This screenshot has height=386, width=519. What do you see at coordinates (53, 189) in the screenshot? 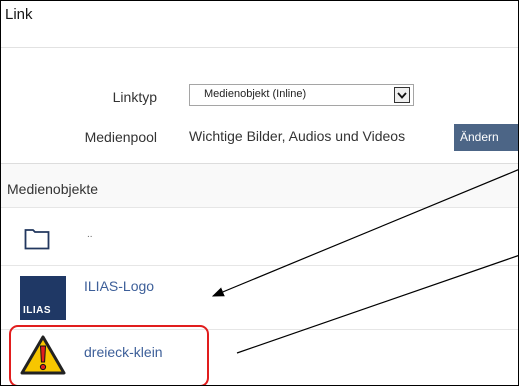
I see `section-title: Medienobjekte` at bounding box center [53, 189].